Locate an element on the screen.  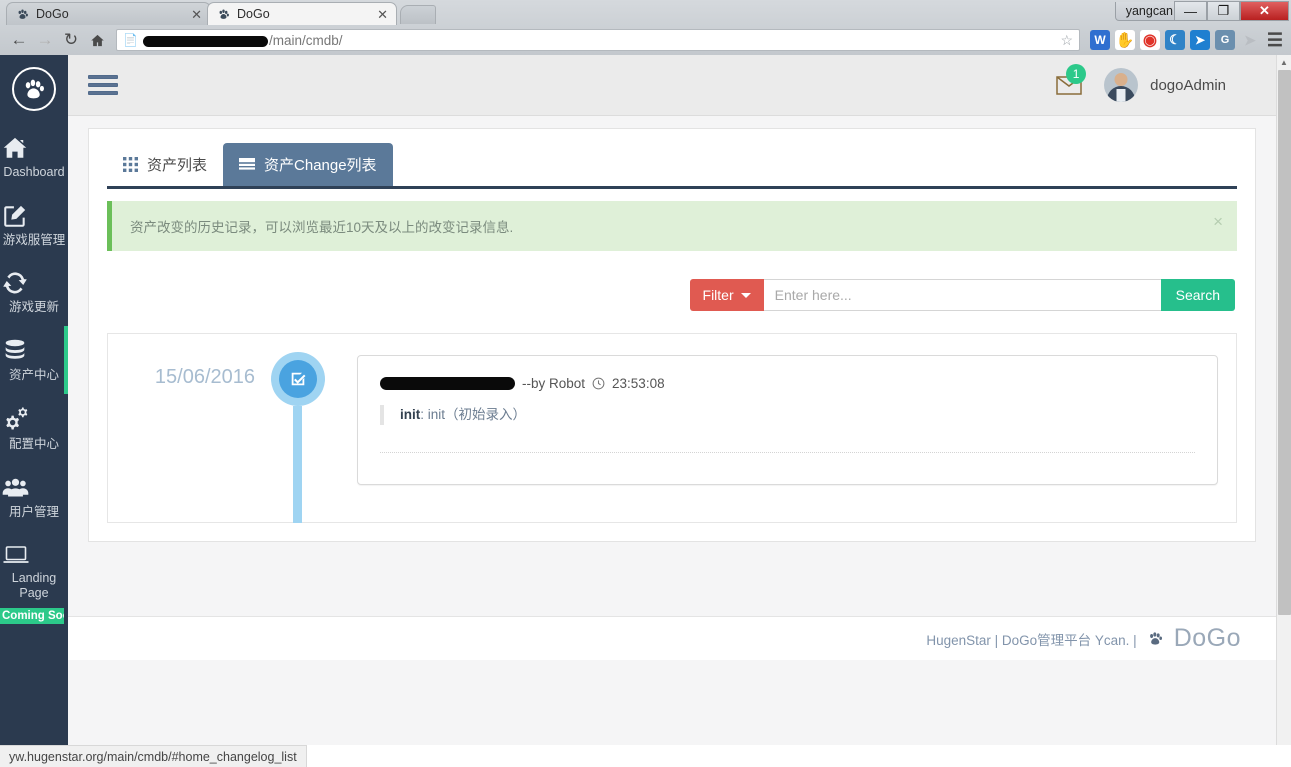
xunlei-extension-icon: ➤ is located at coordinates (1200, 40).